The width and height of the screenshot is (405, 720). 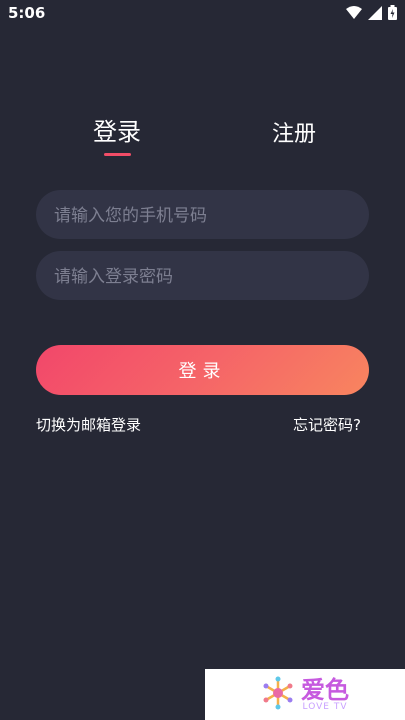 I want to click on watermark: 爱色 LOVE TV, so click(x=305, y=694).